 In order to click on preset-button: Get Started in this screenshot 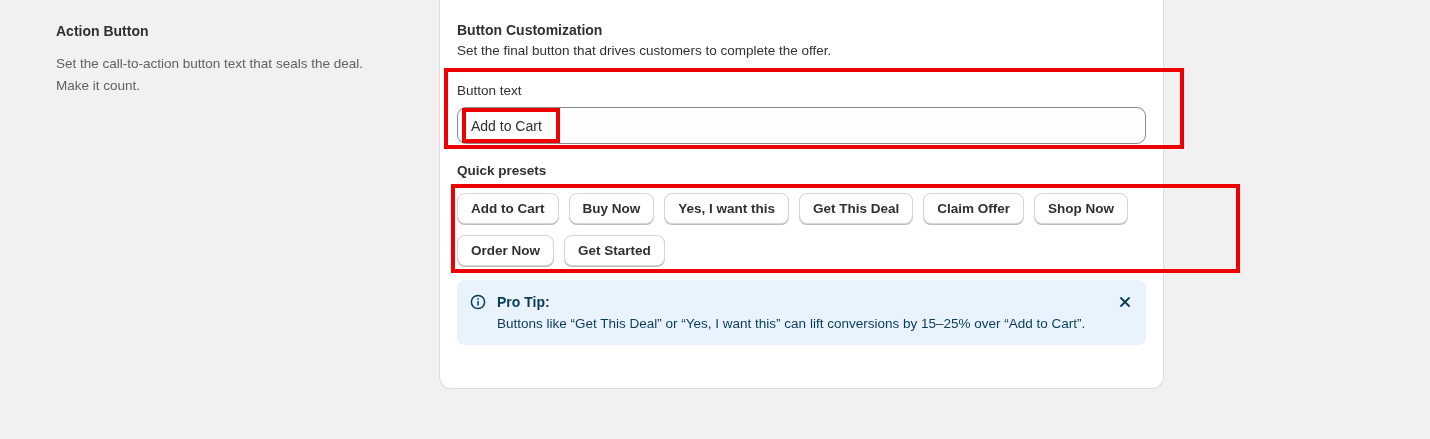, I will do `click(614, 250)`.